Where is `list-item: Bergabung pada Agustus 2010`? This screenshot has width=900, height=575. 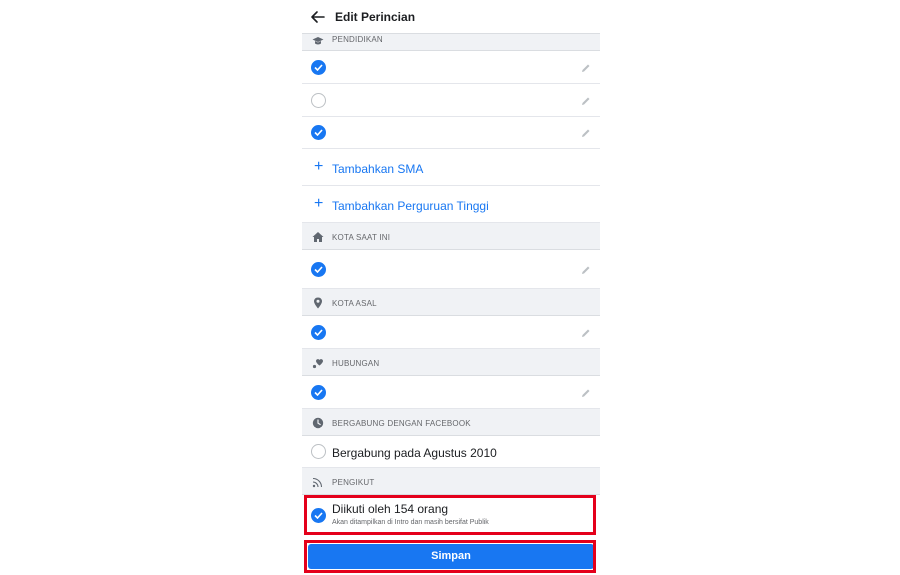 list-item: Bergabung pada Agustus 2010 is located at coordinates (451, 452).